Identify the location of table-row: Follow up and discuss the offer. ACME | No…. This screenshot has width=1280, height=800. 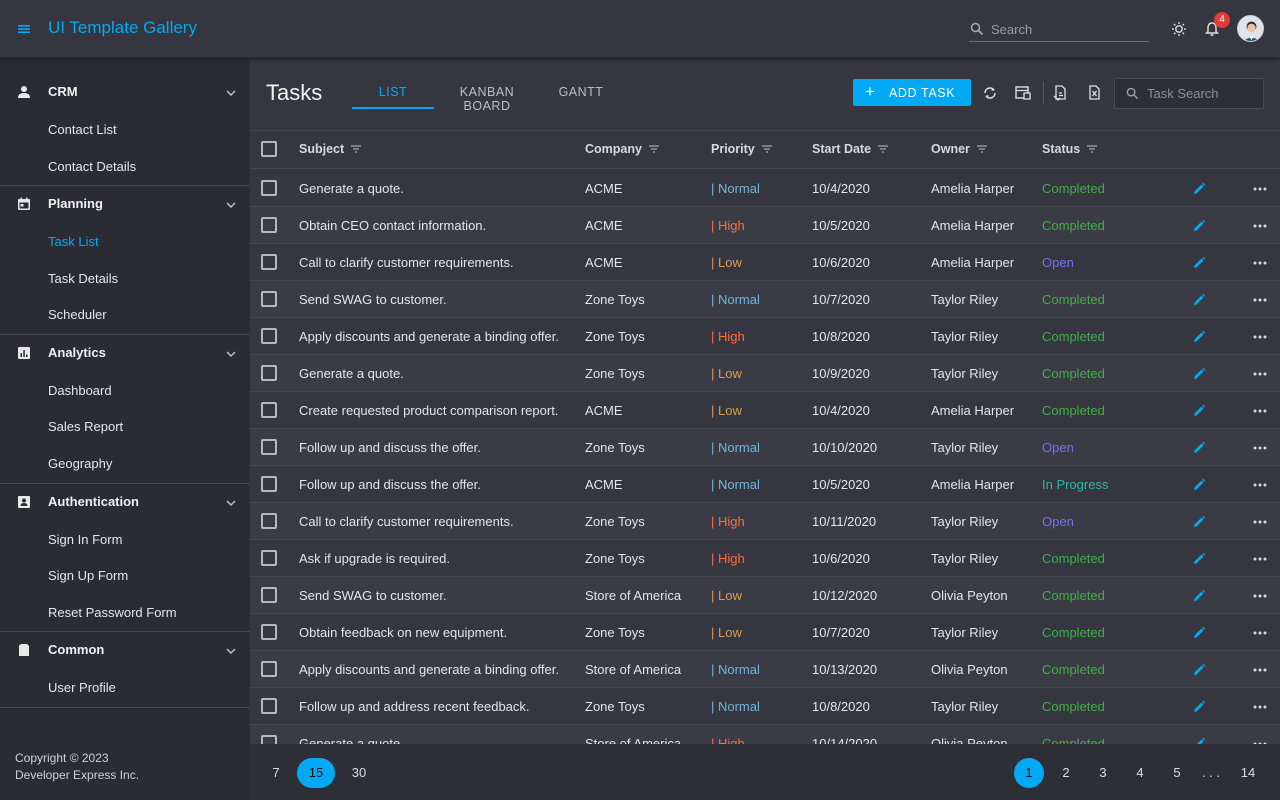
(765, 484).